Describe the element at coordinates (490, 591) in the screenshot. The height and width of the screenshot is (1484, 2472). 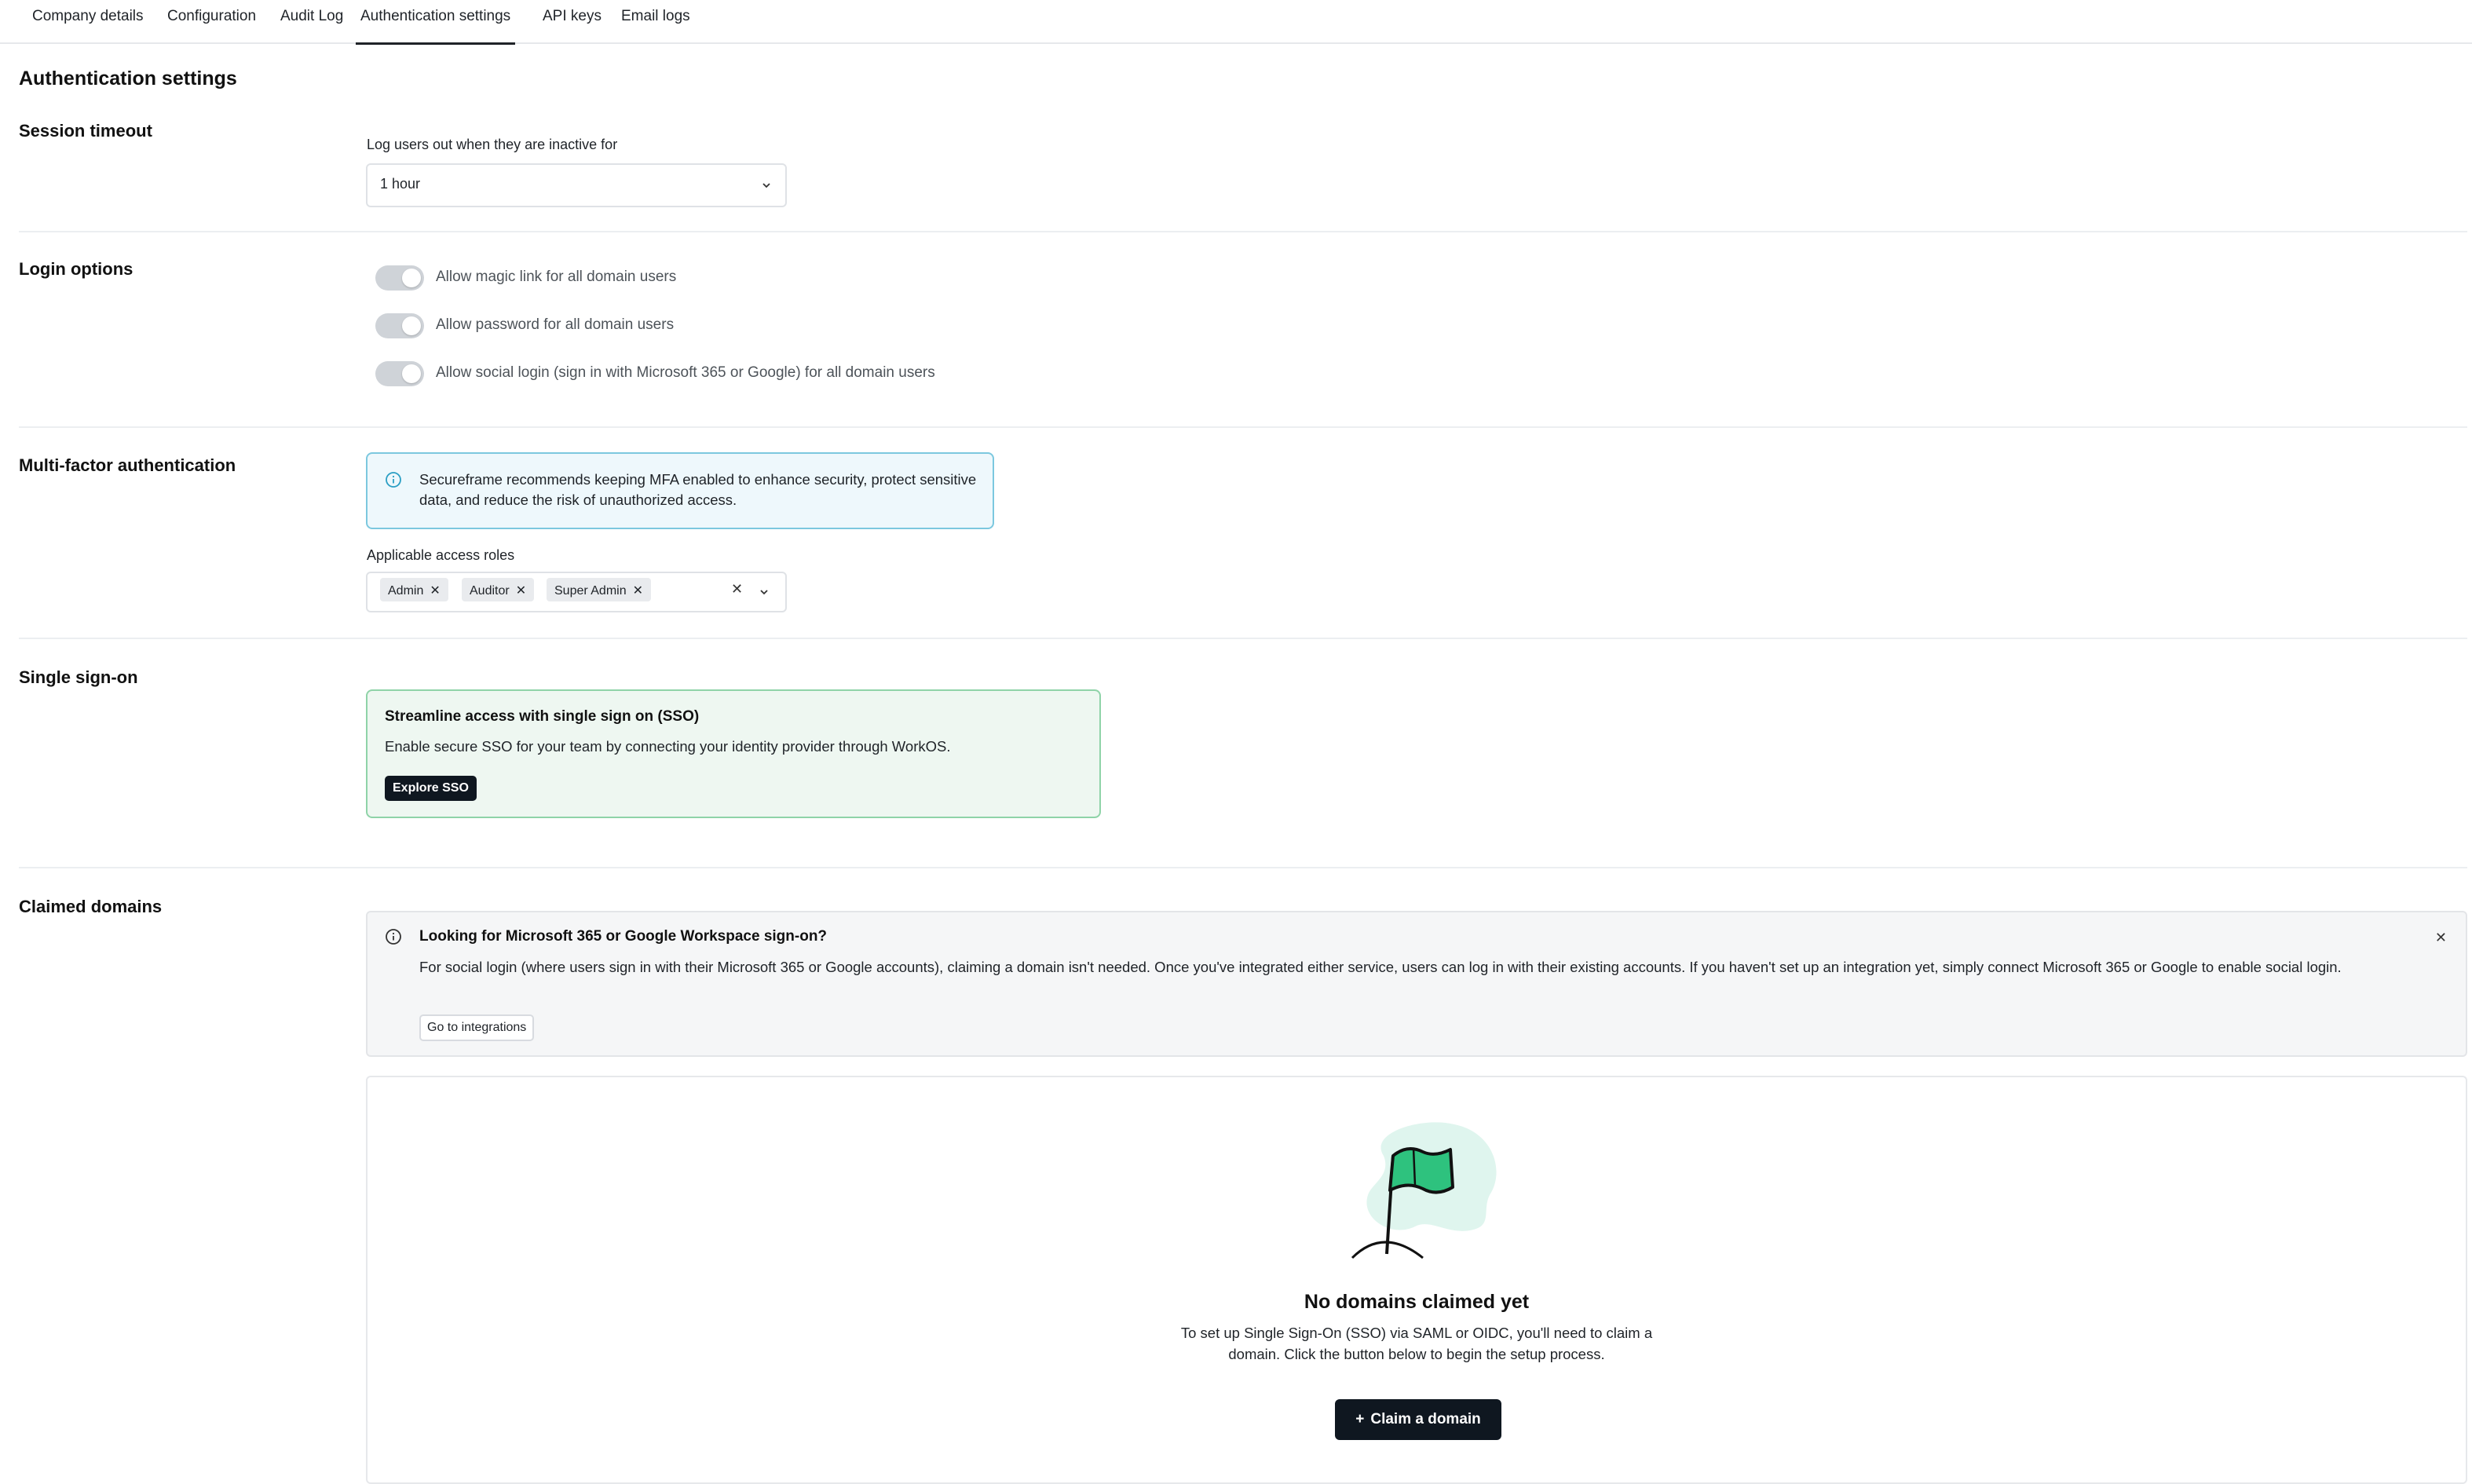
I see `role-chip-label: Auditor` at that location.